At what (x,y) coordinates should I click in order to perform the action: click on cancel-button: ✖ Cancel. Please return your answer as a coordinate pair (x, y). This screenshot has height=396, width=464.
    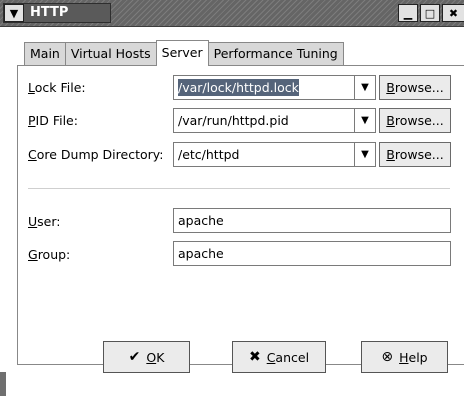
    Looking at the image, I should click on (279, 357).